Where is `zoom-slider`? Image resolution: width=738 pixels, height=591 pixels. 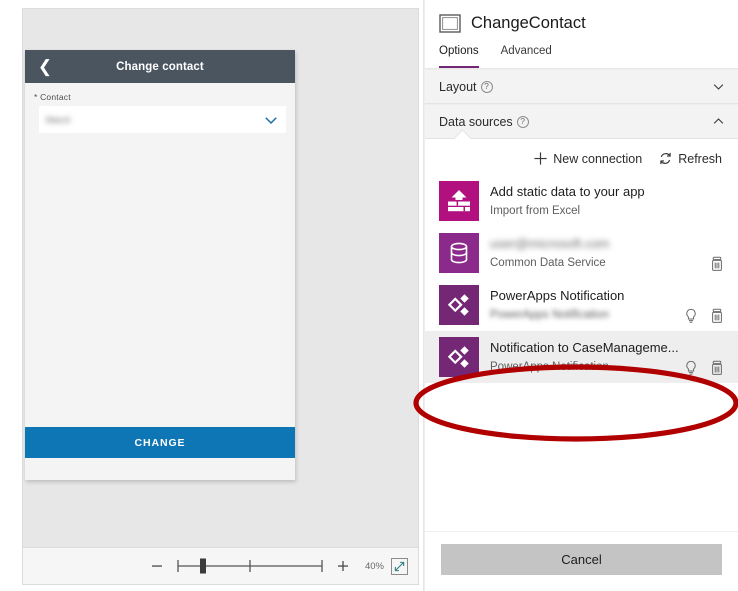 zoom-slider is located at coordinates (250, 566).